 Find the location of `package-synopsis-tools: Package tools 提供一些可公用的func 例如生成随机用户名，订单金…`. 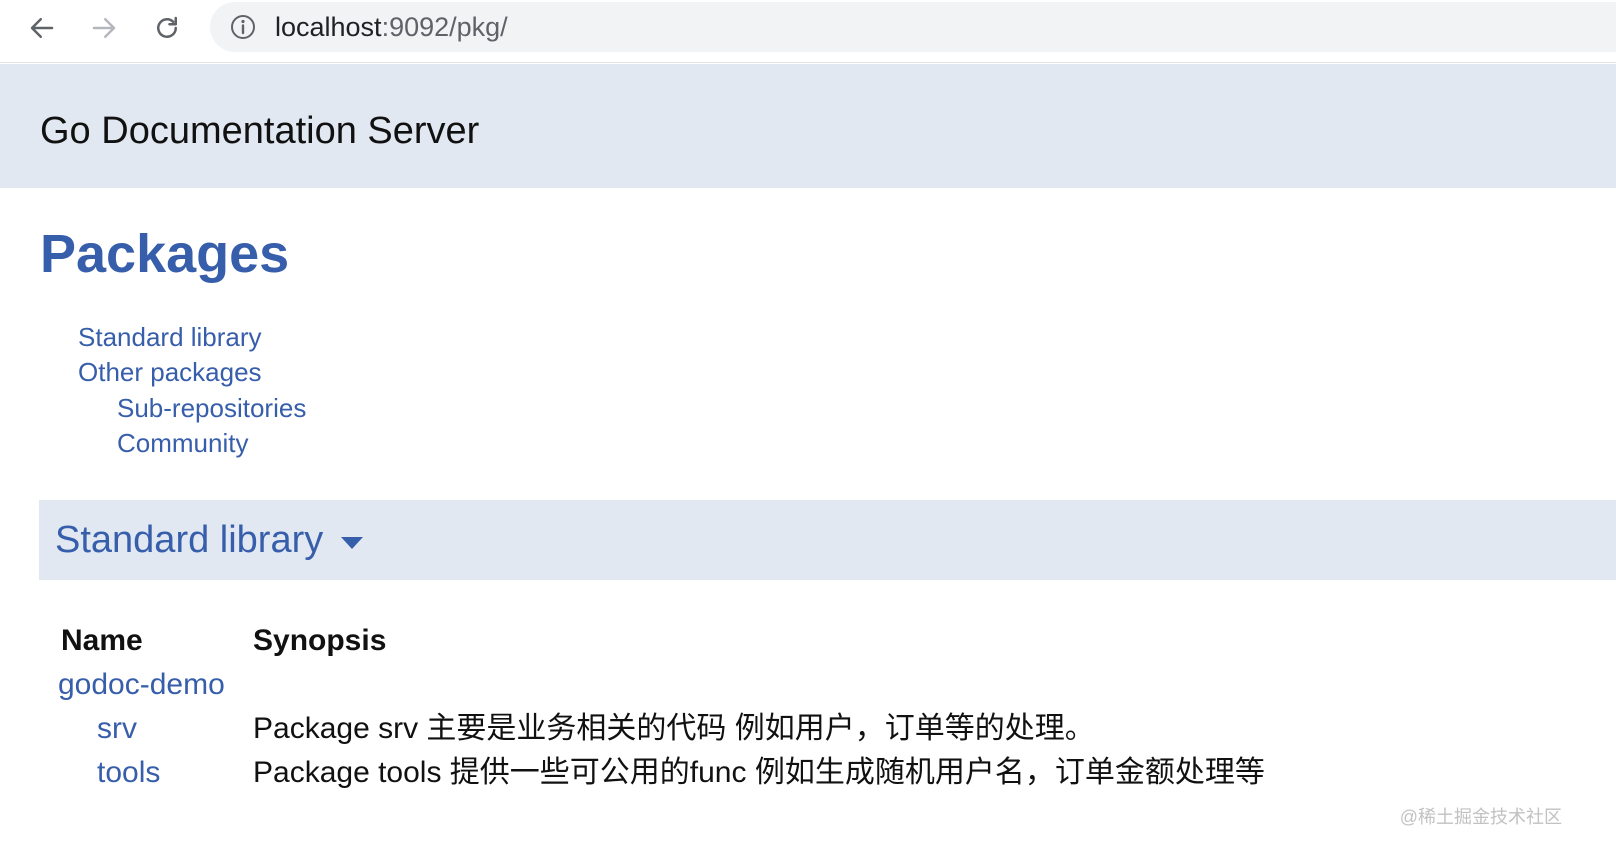

package-synopsis-tools: Package tools 提供一些可公用的func 例如生成随机用户名，订单金… is located at coordinates (759, 772).